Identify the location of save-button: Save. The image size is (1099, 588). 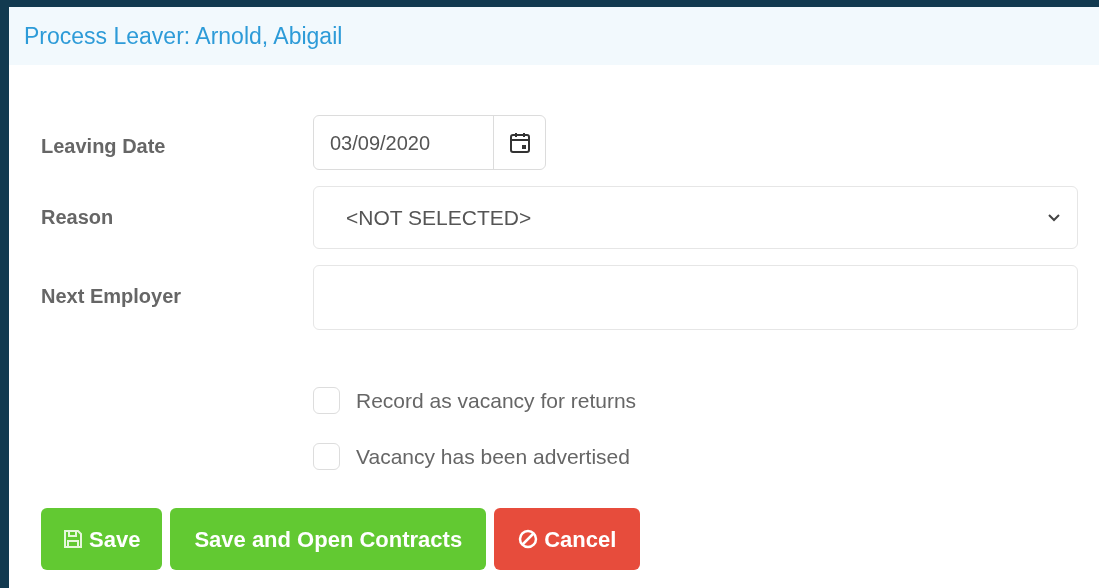
(102, 539).